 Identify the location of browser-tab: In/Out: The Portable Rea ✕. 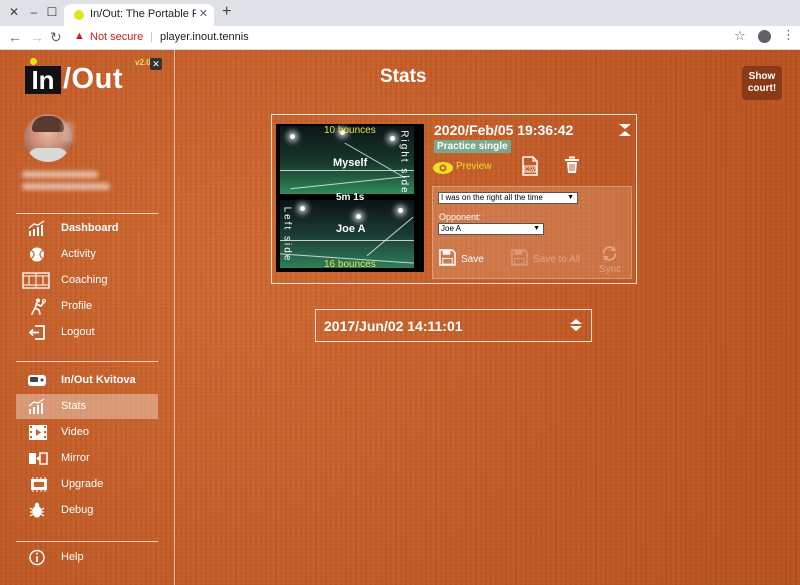
(139, 15).